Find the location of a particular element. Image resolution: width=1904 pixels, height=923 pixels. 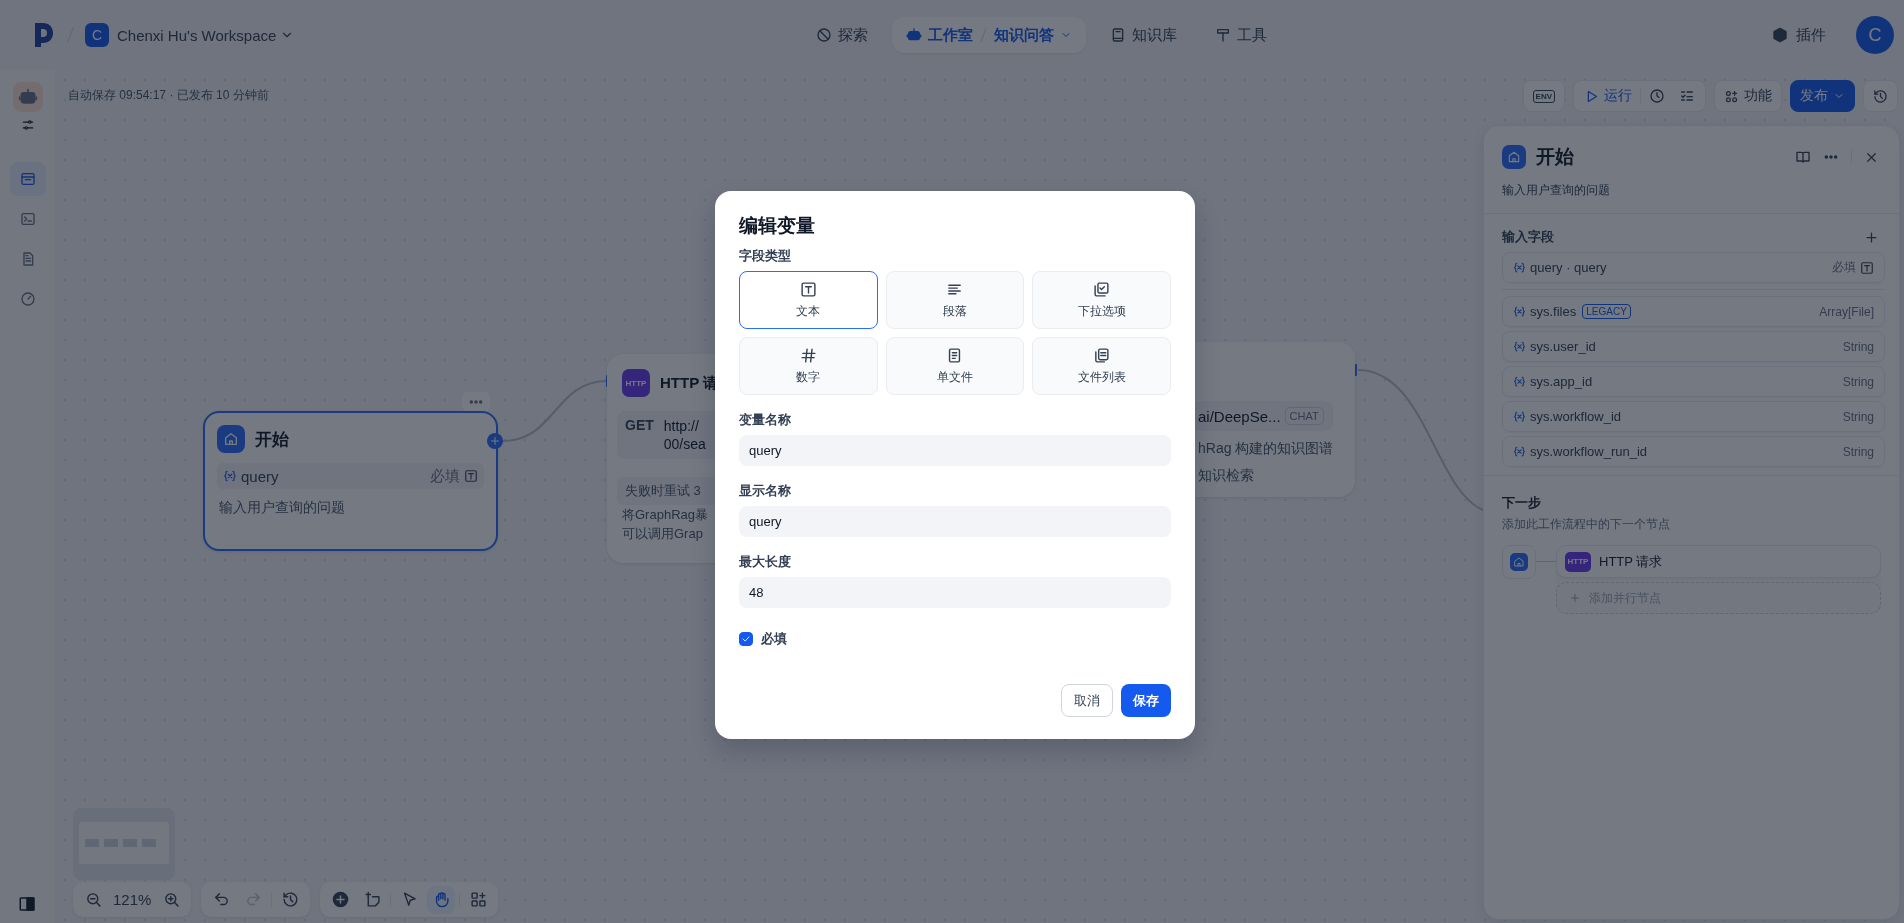

features-button: 功能 is located at coordinates (1748, 96).